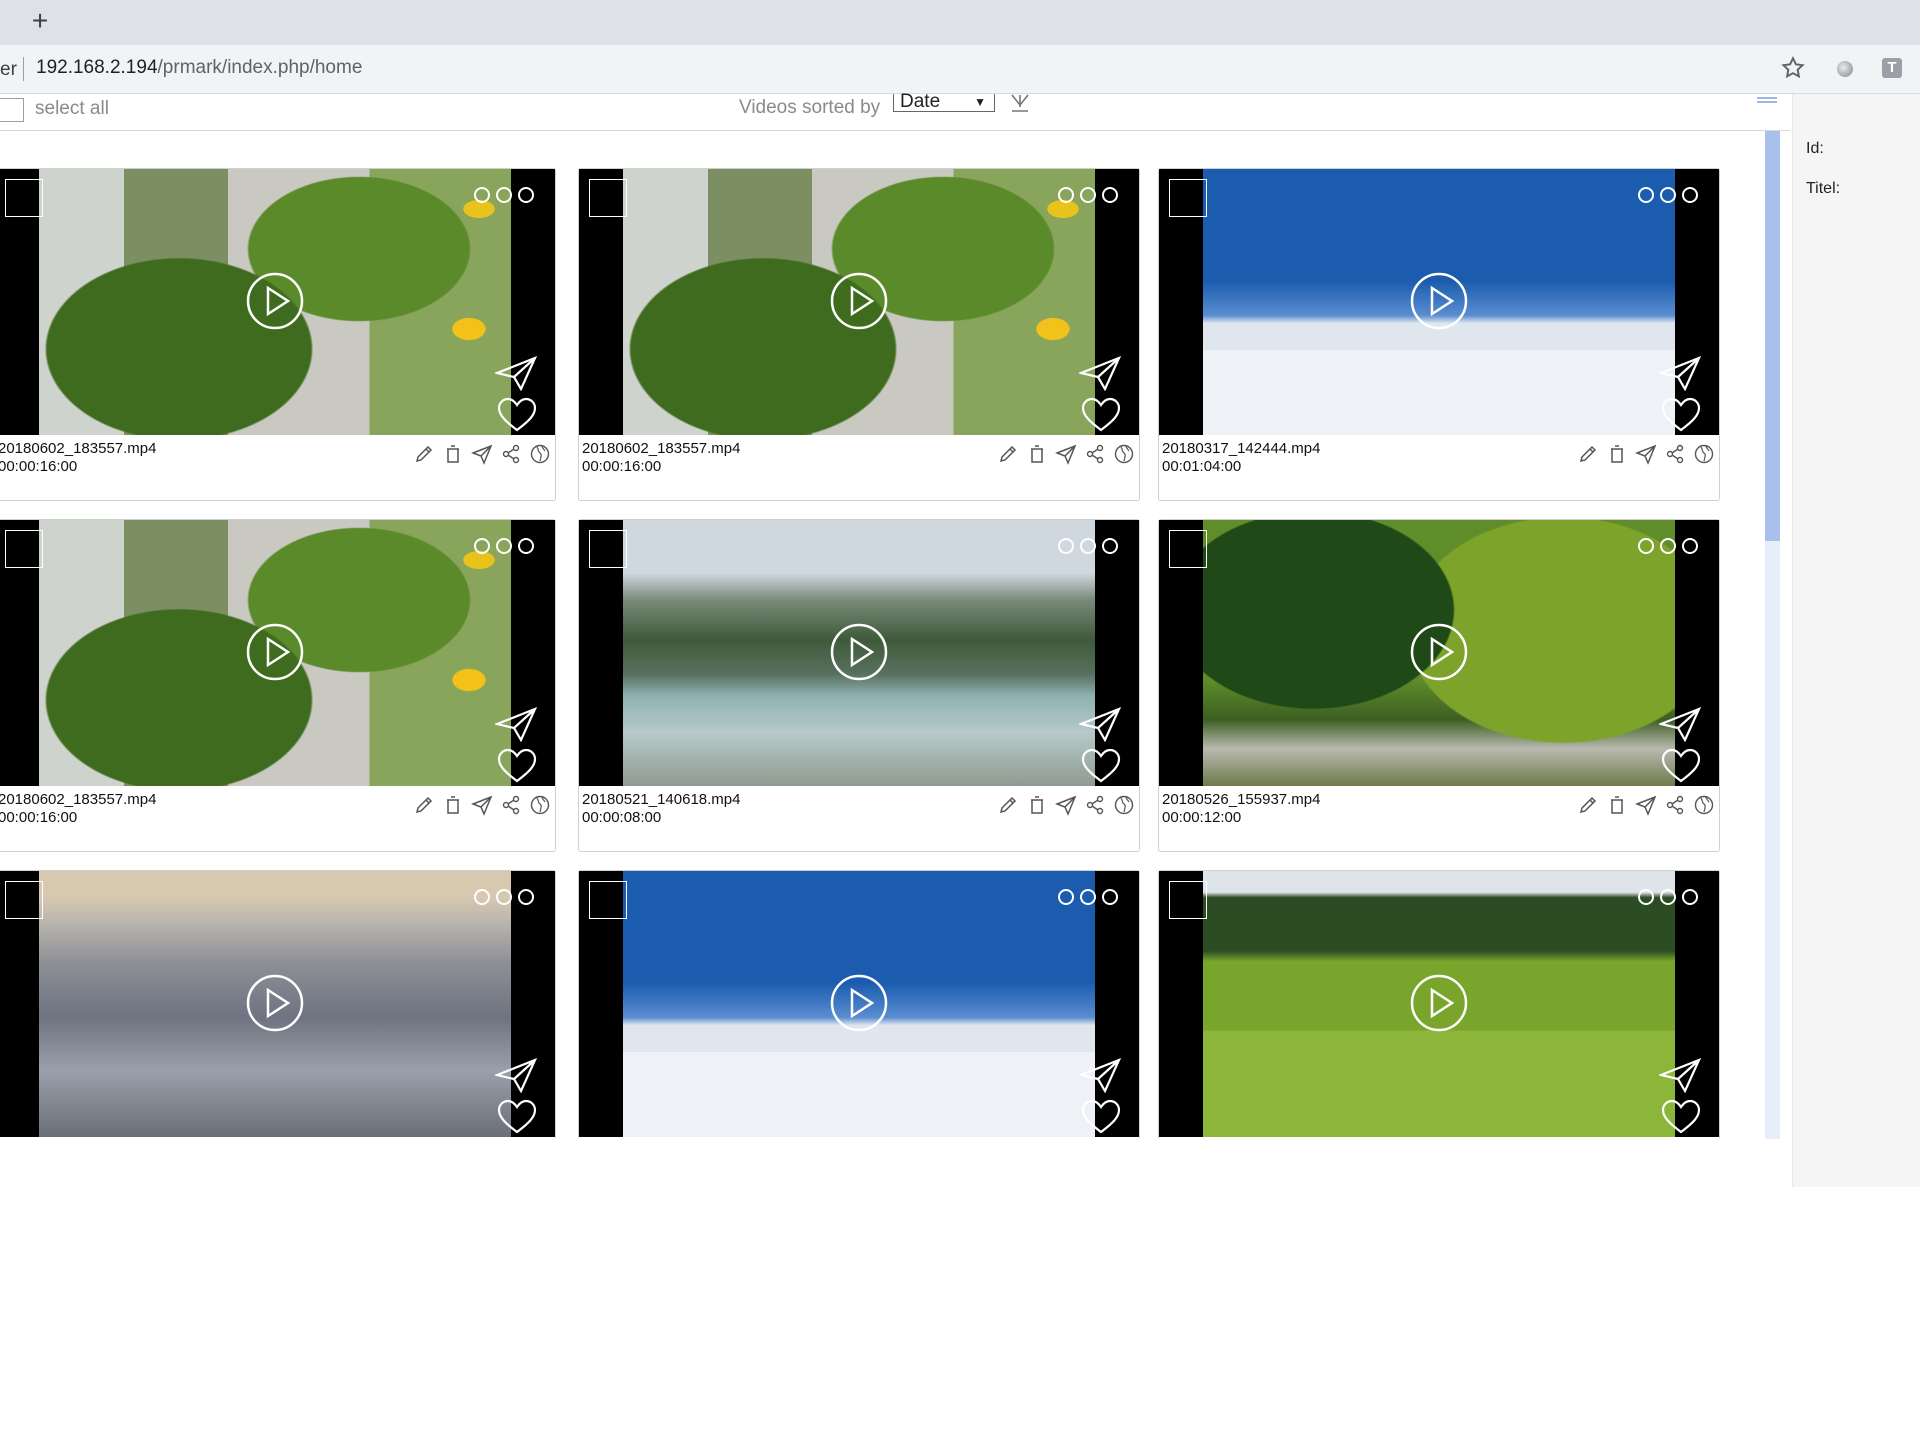 The image size is (1920, 1440). What do you see at coordinates (1892, 68) in the screenshot?
I see `extension-t-icon: T` at bounding box center [1892, 68].